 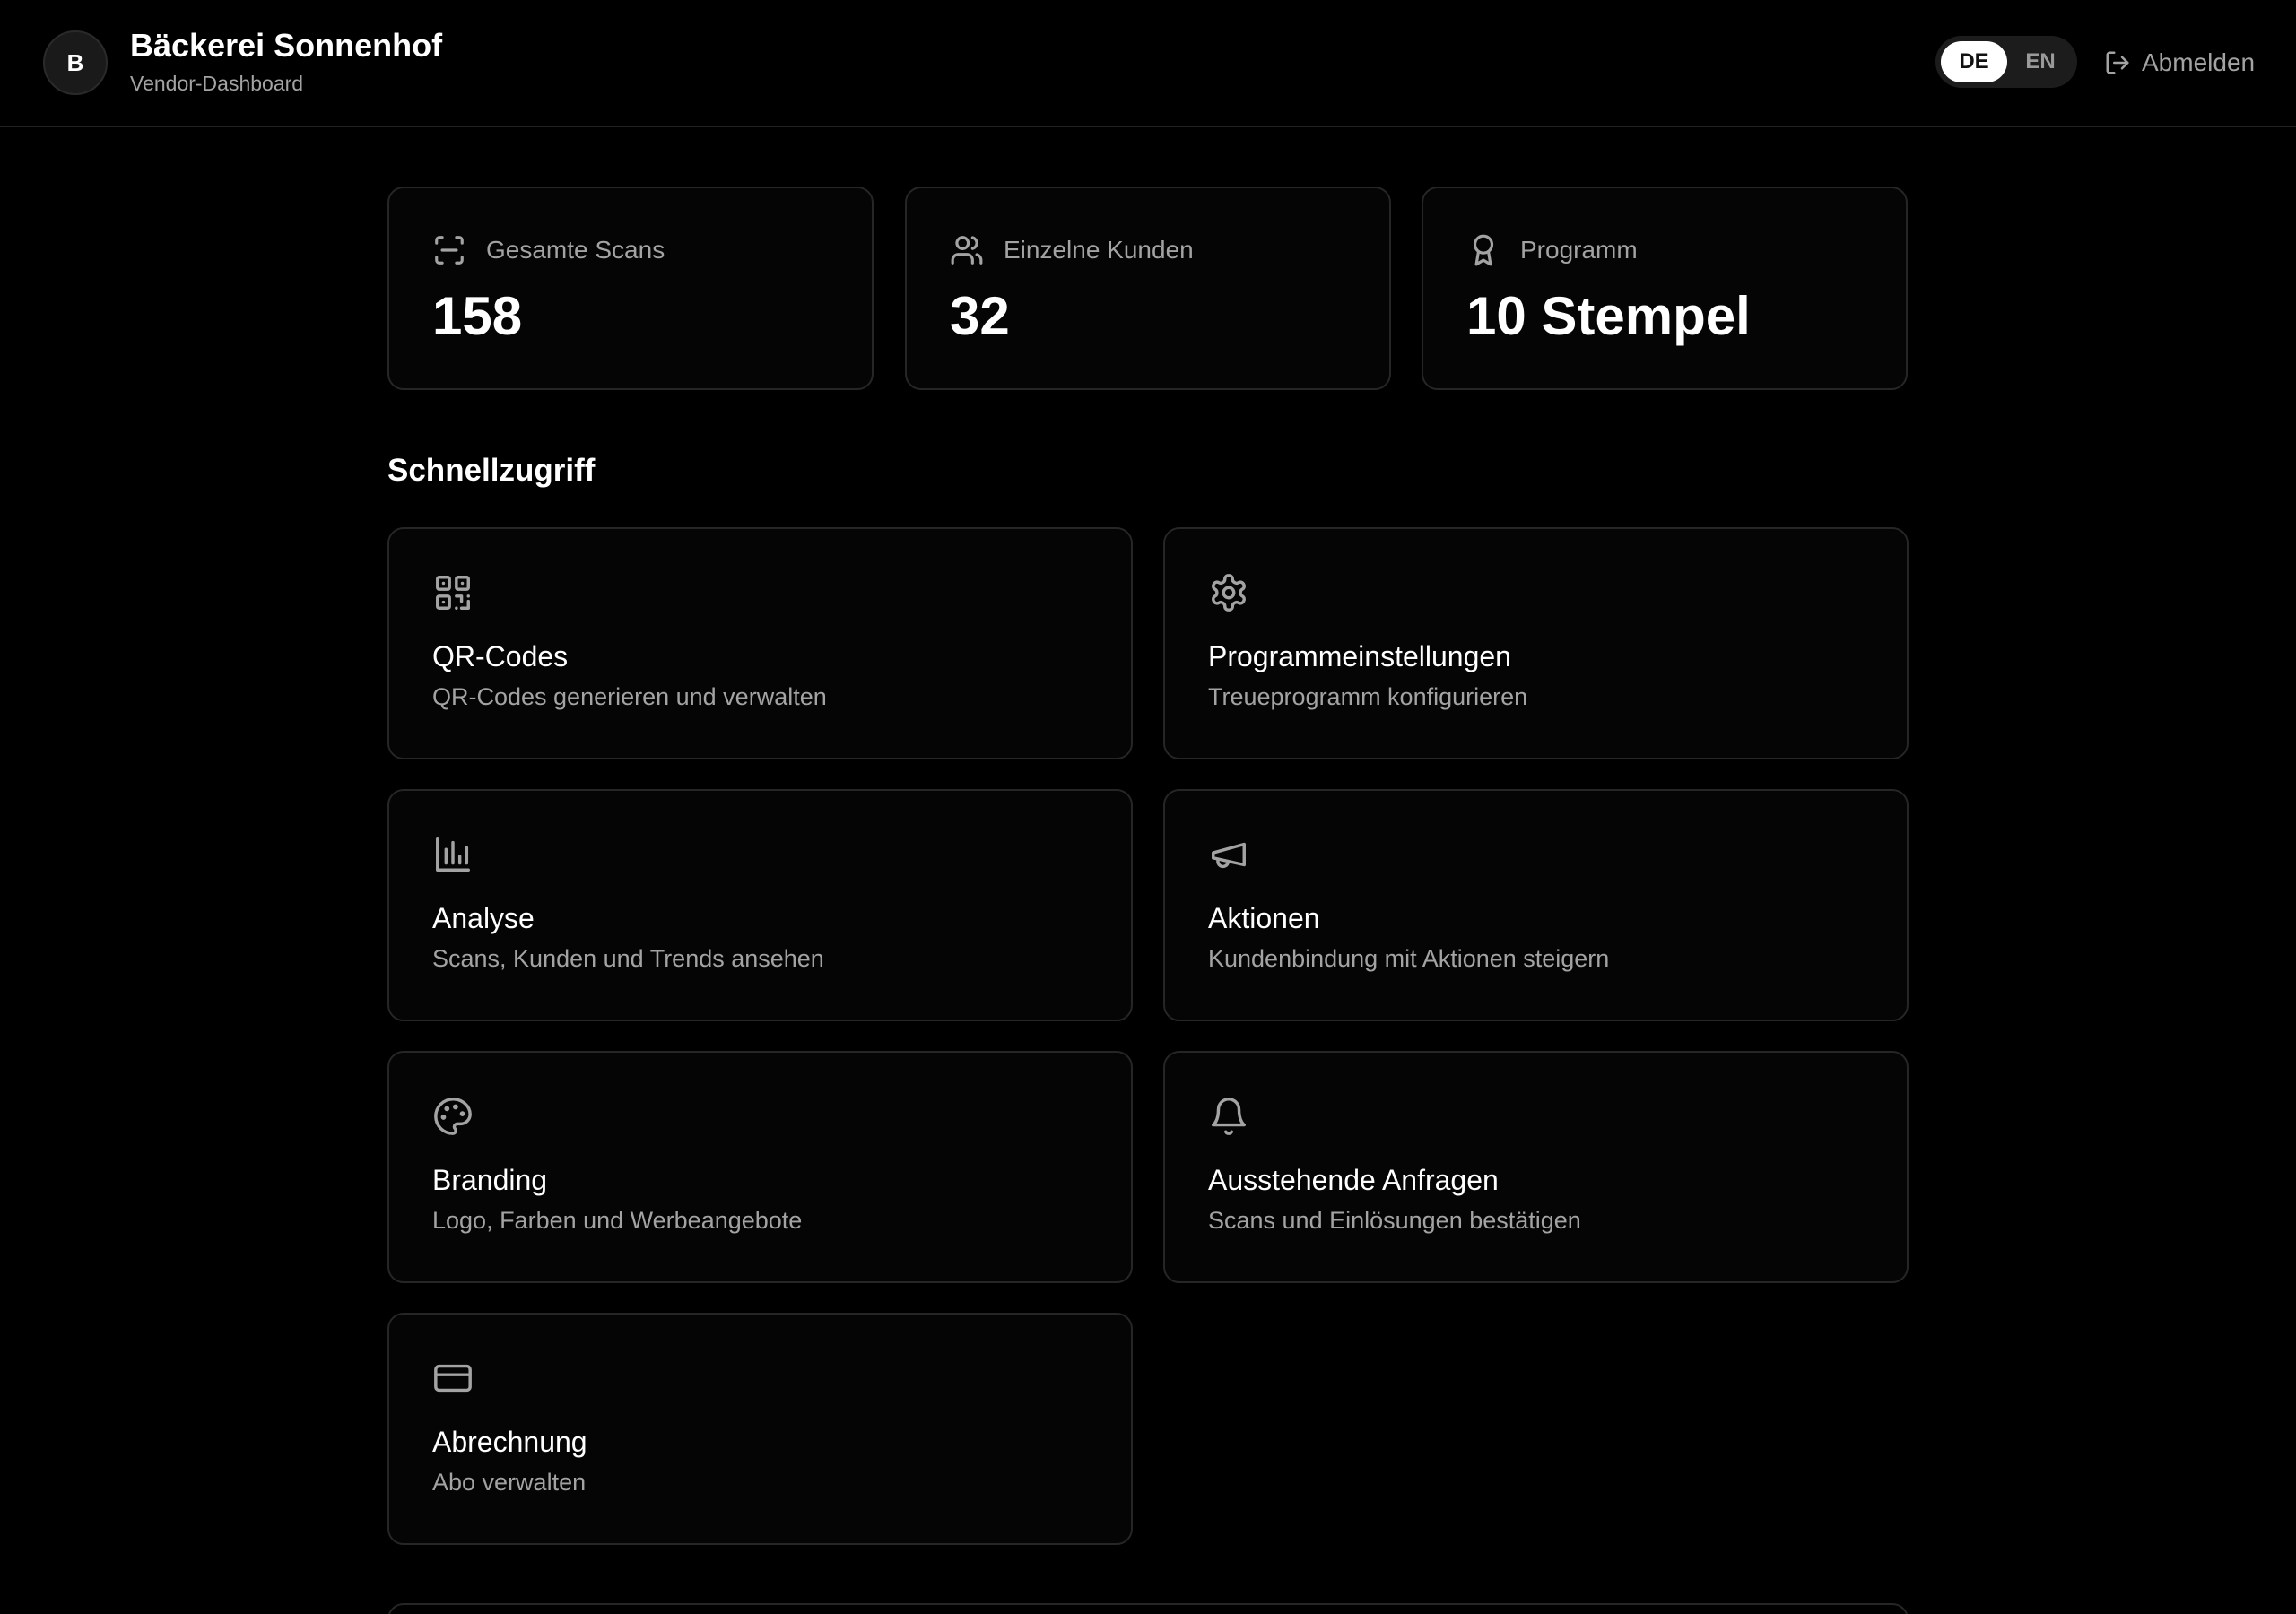 I want to click on business-name: Bäckerei Sonnenhof, so click(x=286, y=45).